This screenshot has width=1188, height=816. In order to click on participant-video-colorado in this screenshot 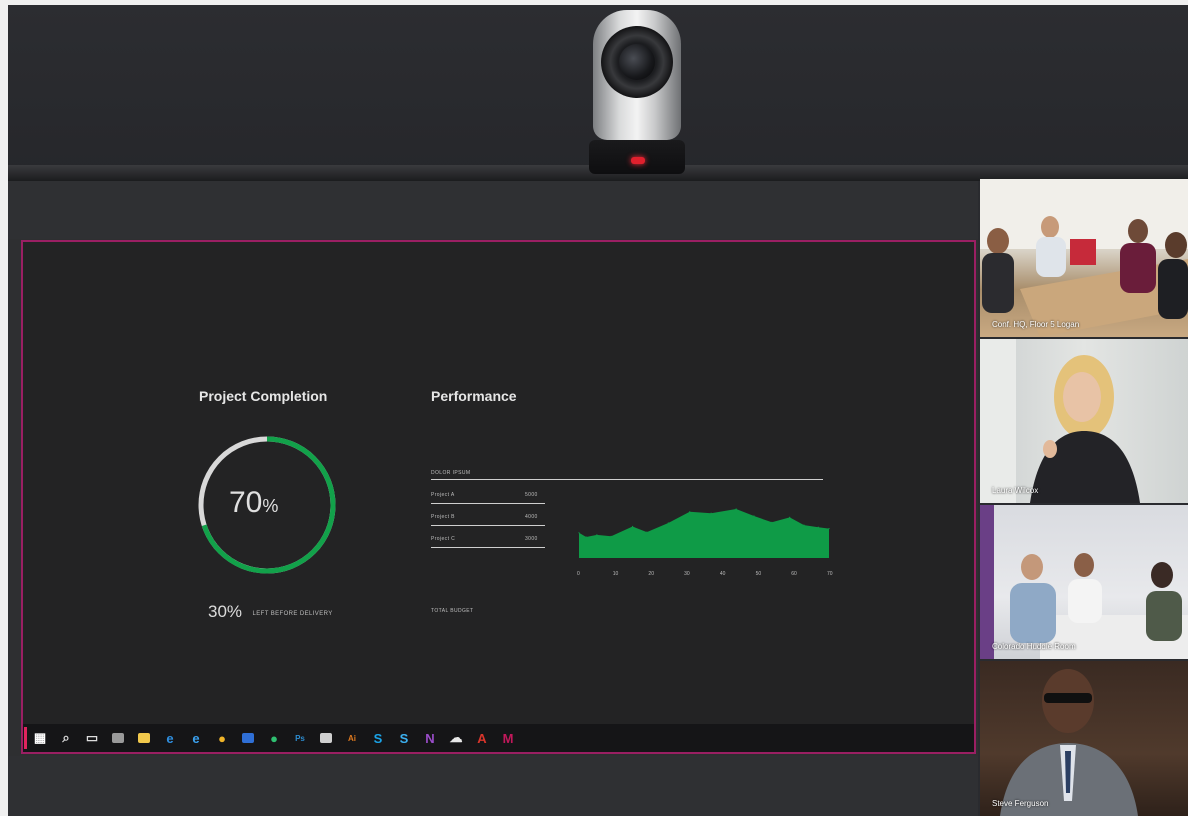, I will do `click(1084, 582)`.